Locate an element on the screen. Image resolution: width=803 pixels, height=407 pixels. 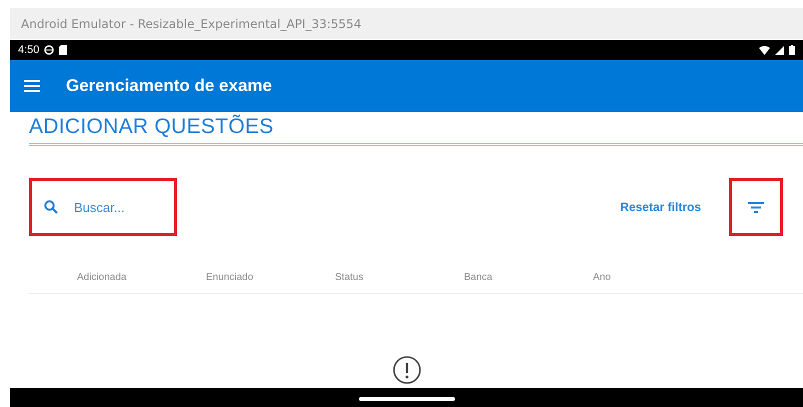
column-header: Ano is located at coordinates (602, 277).